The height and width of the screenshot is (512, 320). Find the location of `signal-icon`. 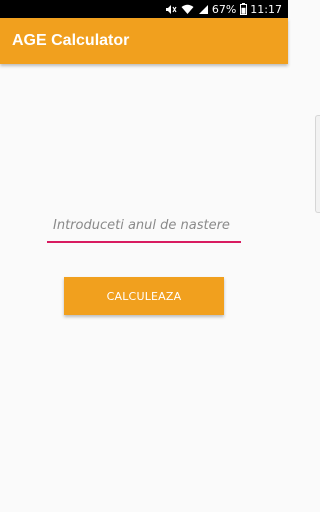

signal-icon is located at coordinates (203, 9).